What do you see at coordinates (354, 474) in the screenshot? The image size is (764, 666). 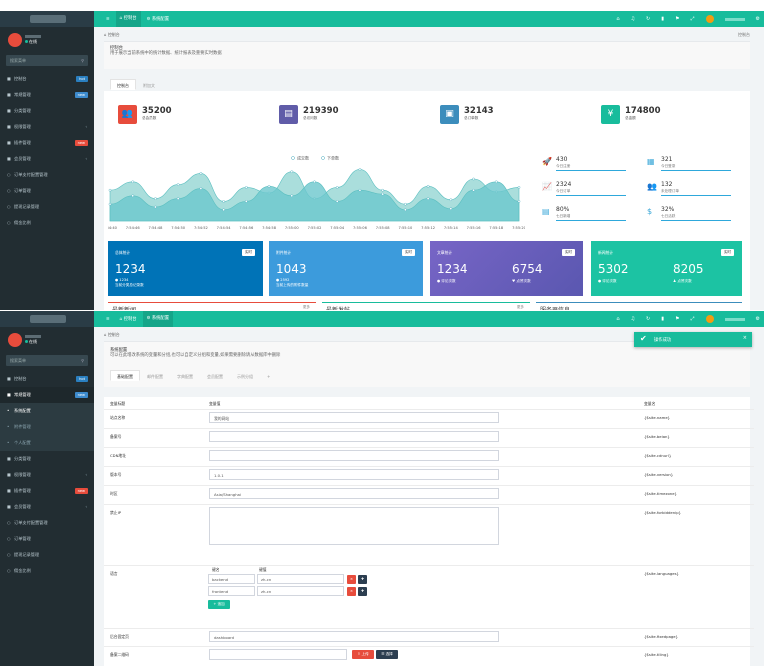 I see `text-field: 1.0.1` at bounding box center [354, 474].